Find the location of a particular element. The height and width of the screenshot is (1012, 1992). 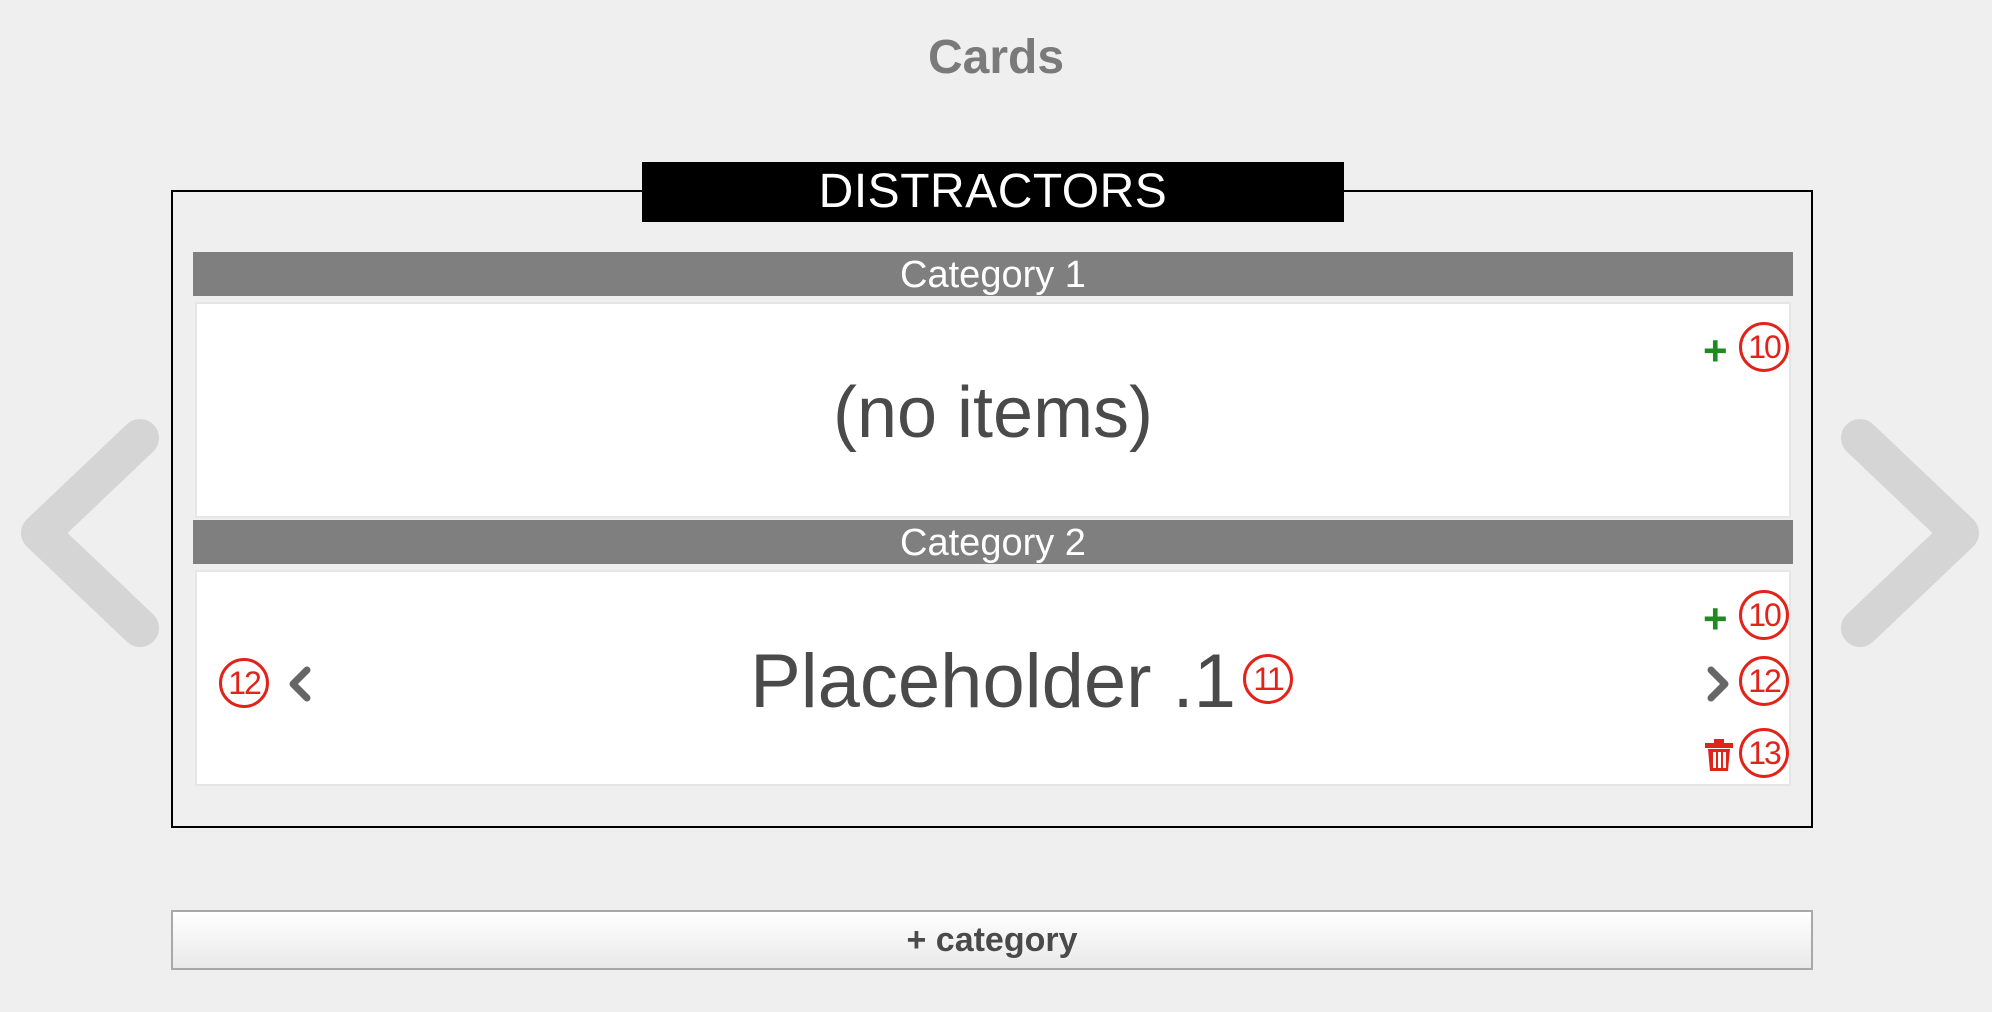

previous-page-button is located at coordinates (90, 533).